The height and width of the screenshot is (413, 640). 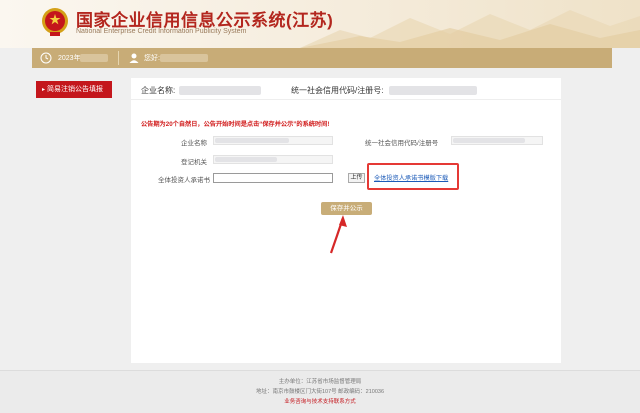 I want to click on form-investor-commitment-label: 全体投资人承诺书, so click(x=184, y=180).